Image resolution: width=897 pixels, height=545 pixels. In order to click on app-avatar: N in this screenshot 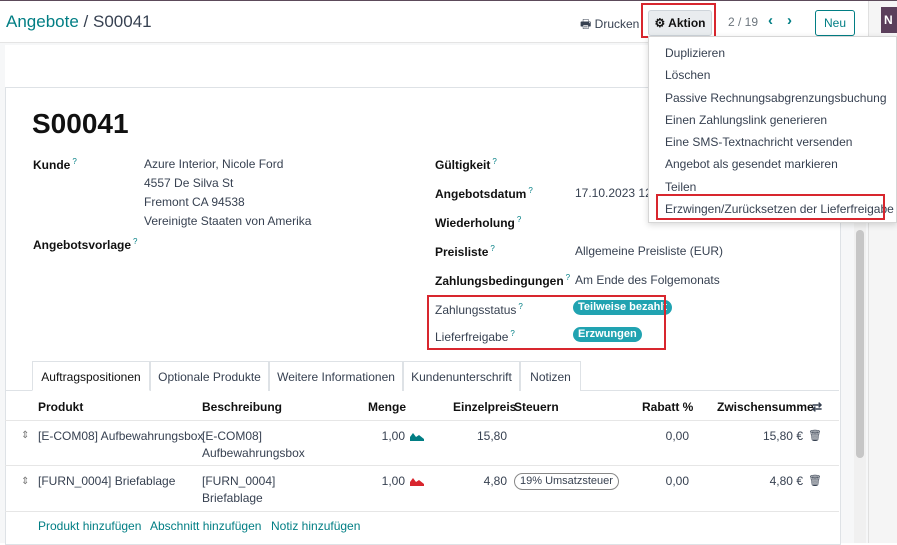, I will do `click(889, 20)`.